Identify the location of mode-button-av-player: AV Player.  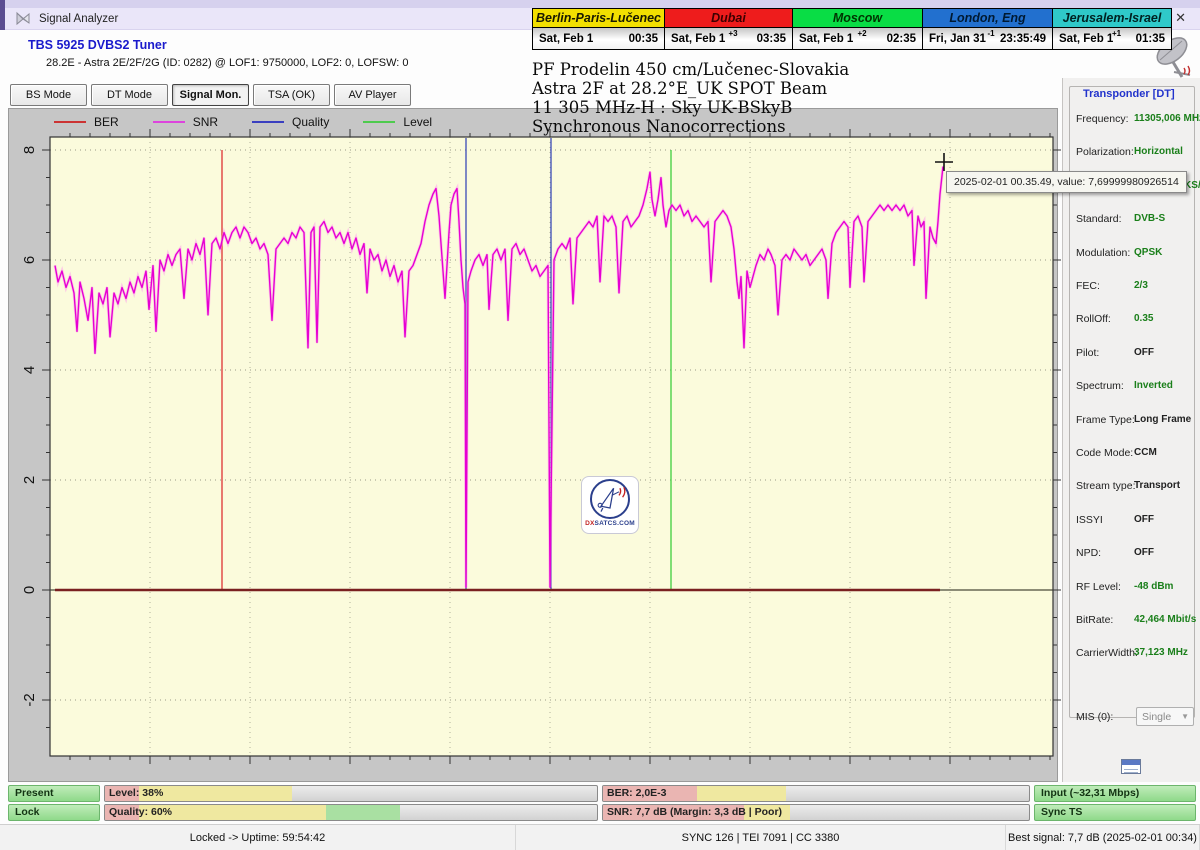
(372, 95).